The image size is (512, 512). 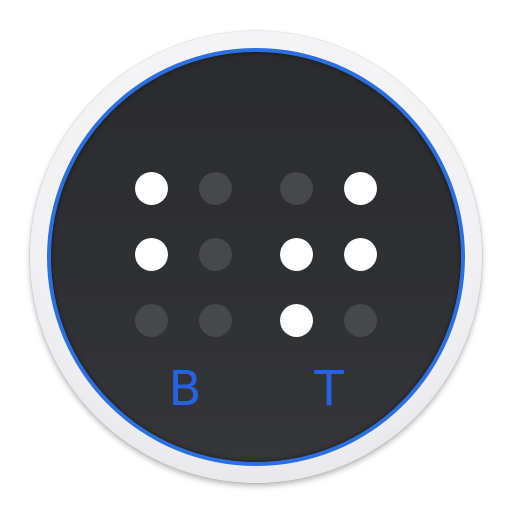 What do you see at coordinates (185, 389) in the screenshot?
I see `braille-letter-b: B` at bounding box center [185, 389].